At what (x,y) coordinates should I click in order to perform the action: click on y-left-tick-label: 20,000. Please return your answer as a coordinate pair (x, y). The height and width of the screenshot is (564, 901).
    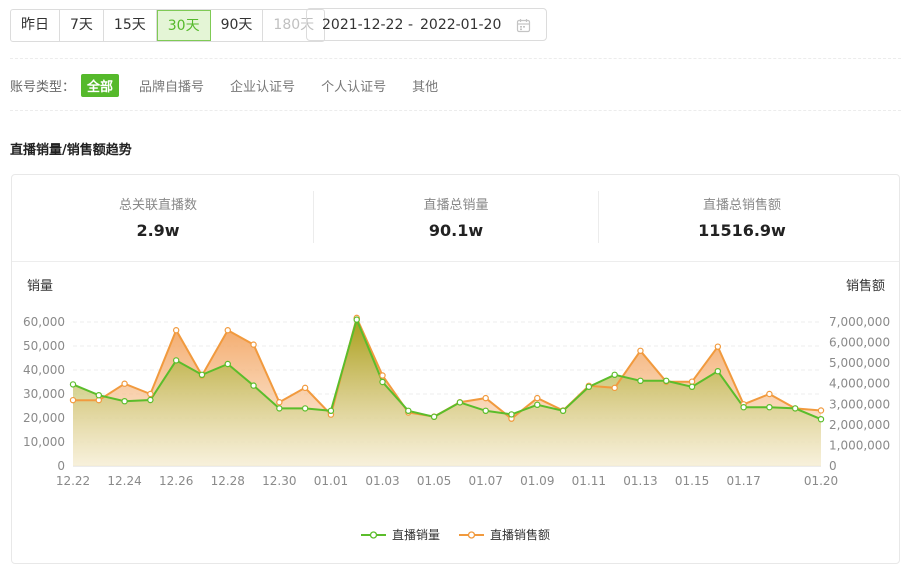
    Looking at the image, I should click on (44, 418).